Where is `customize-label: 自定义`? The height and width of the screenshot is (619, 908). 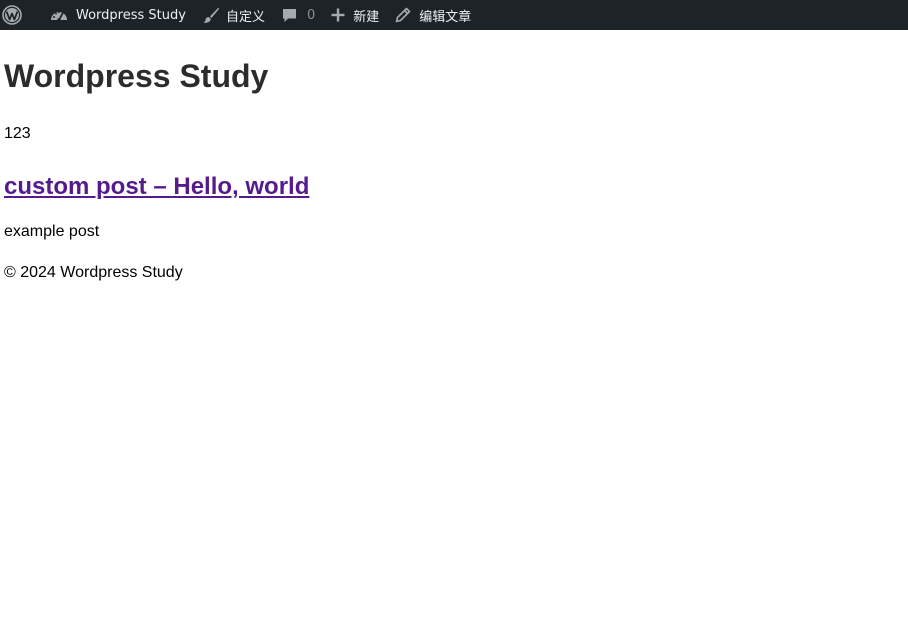 customize-label: 自定义 is located at coordinates (245, 17).